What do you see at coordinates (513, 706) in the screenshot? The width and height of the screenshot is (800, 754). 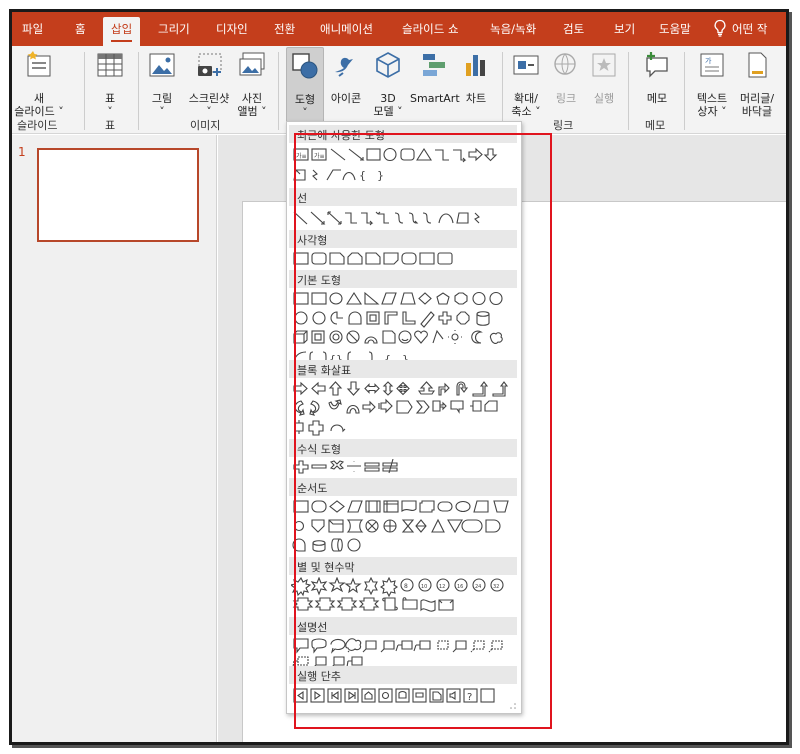 I see `resize-grip-icon` at bounding box center [513, 706].